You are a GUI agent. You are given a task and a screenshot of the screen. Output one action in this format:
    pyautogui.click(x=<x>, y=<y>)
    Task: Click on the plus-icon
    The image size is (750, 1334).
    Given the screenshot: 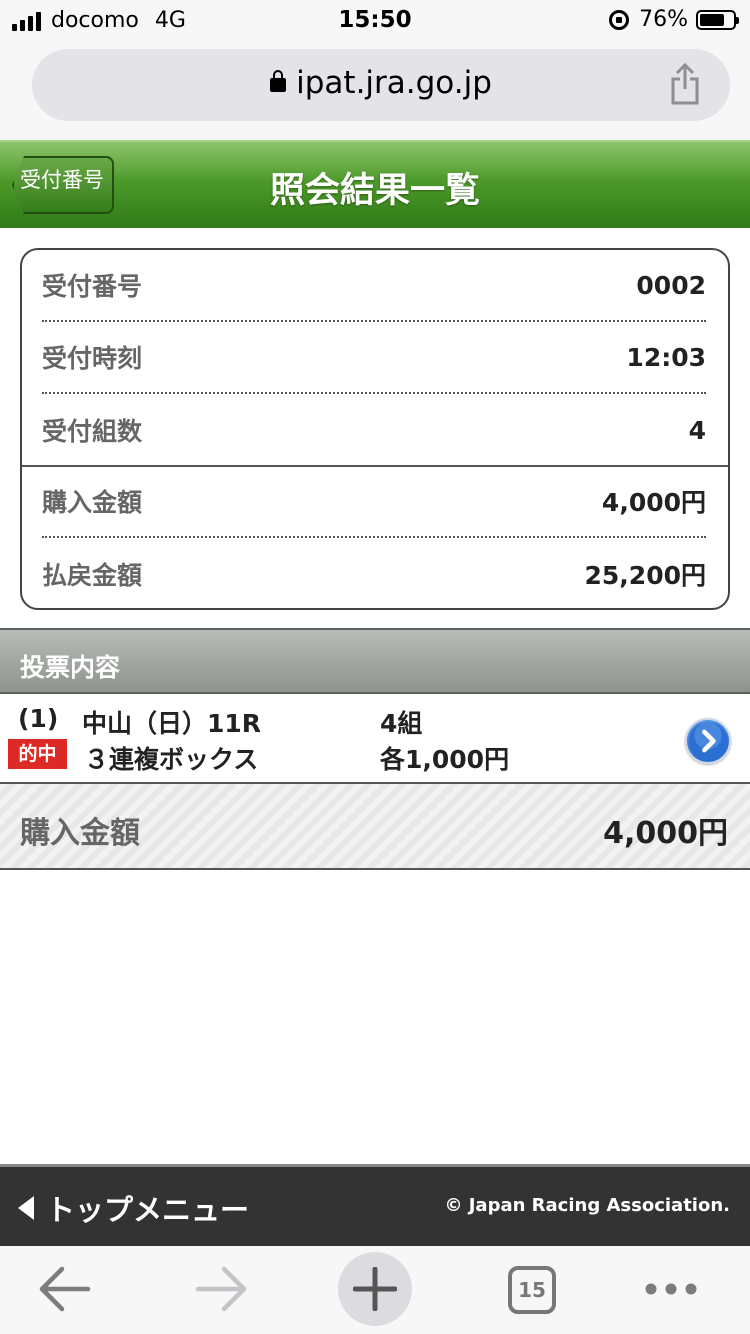 What is the action you would take?
    pyautogui.click(x=375, y=1289)
    